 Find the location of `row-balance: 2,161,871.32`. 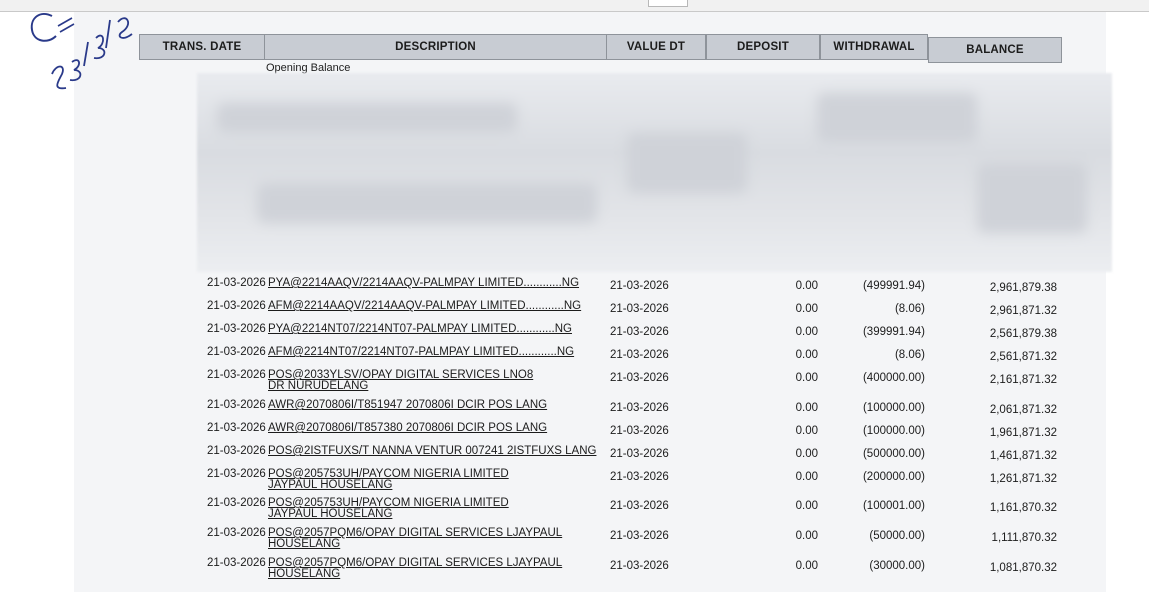

row-balance: 2,161,871.32 is located at coordinates (1023, 380).